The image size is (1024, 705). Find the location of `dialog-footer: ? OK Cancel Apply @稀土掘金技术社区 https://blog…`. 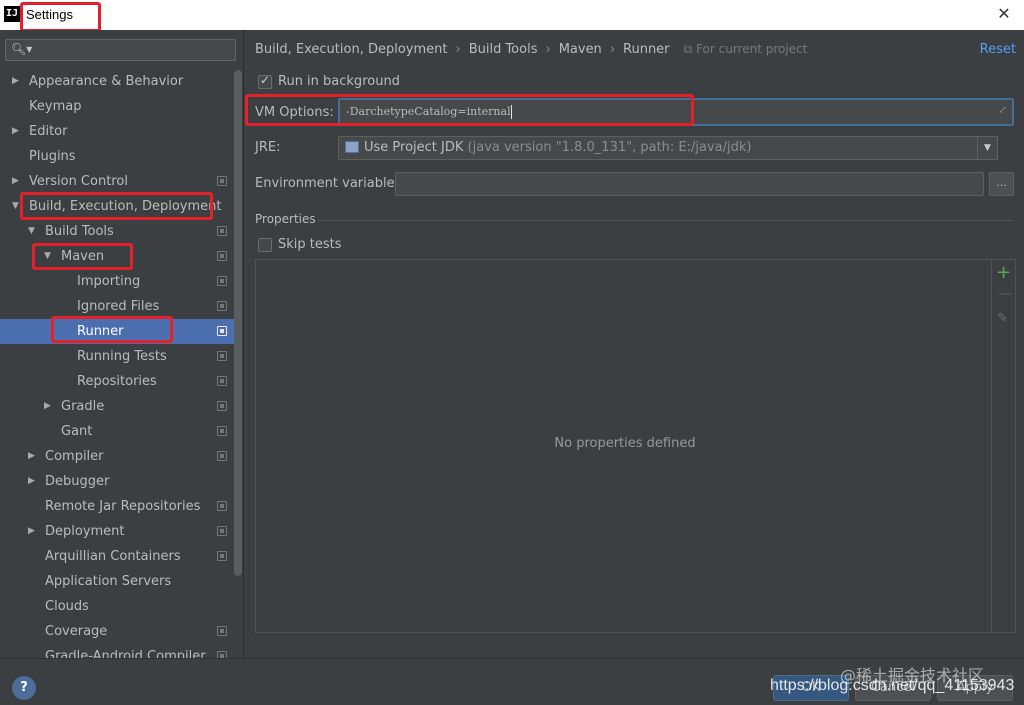

dialog-footer: ? OK Cancel Apply @稀土掘金技术社区 https://blog… is located at coordinates (512, 681).